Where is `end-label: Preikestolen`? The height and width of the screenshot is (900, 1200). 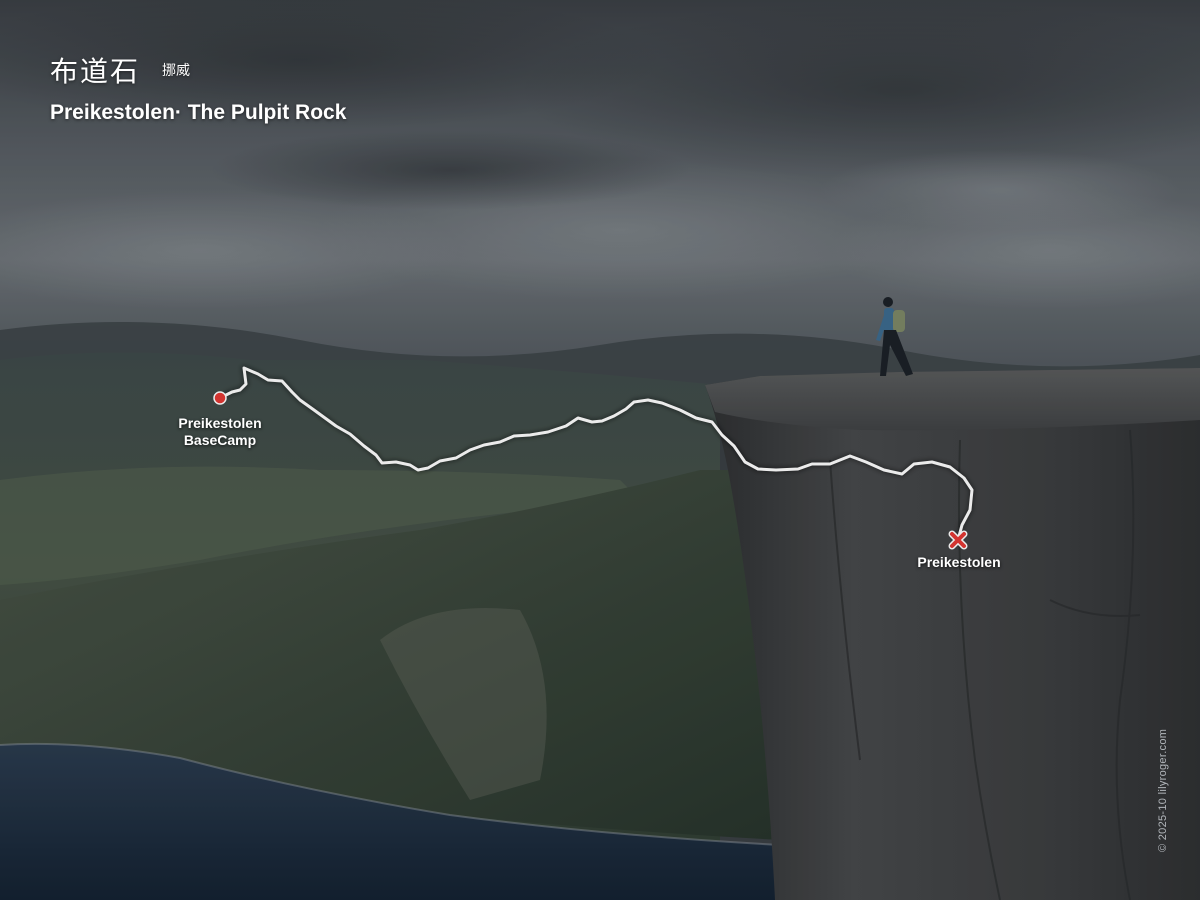
end-label: Preikestolen is located at coordinates (959, 562).